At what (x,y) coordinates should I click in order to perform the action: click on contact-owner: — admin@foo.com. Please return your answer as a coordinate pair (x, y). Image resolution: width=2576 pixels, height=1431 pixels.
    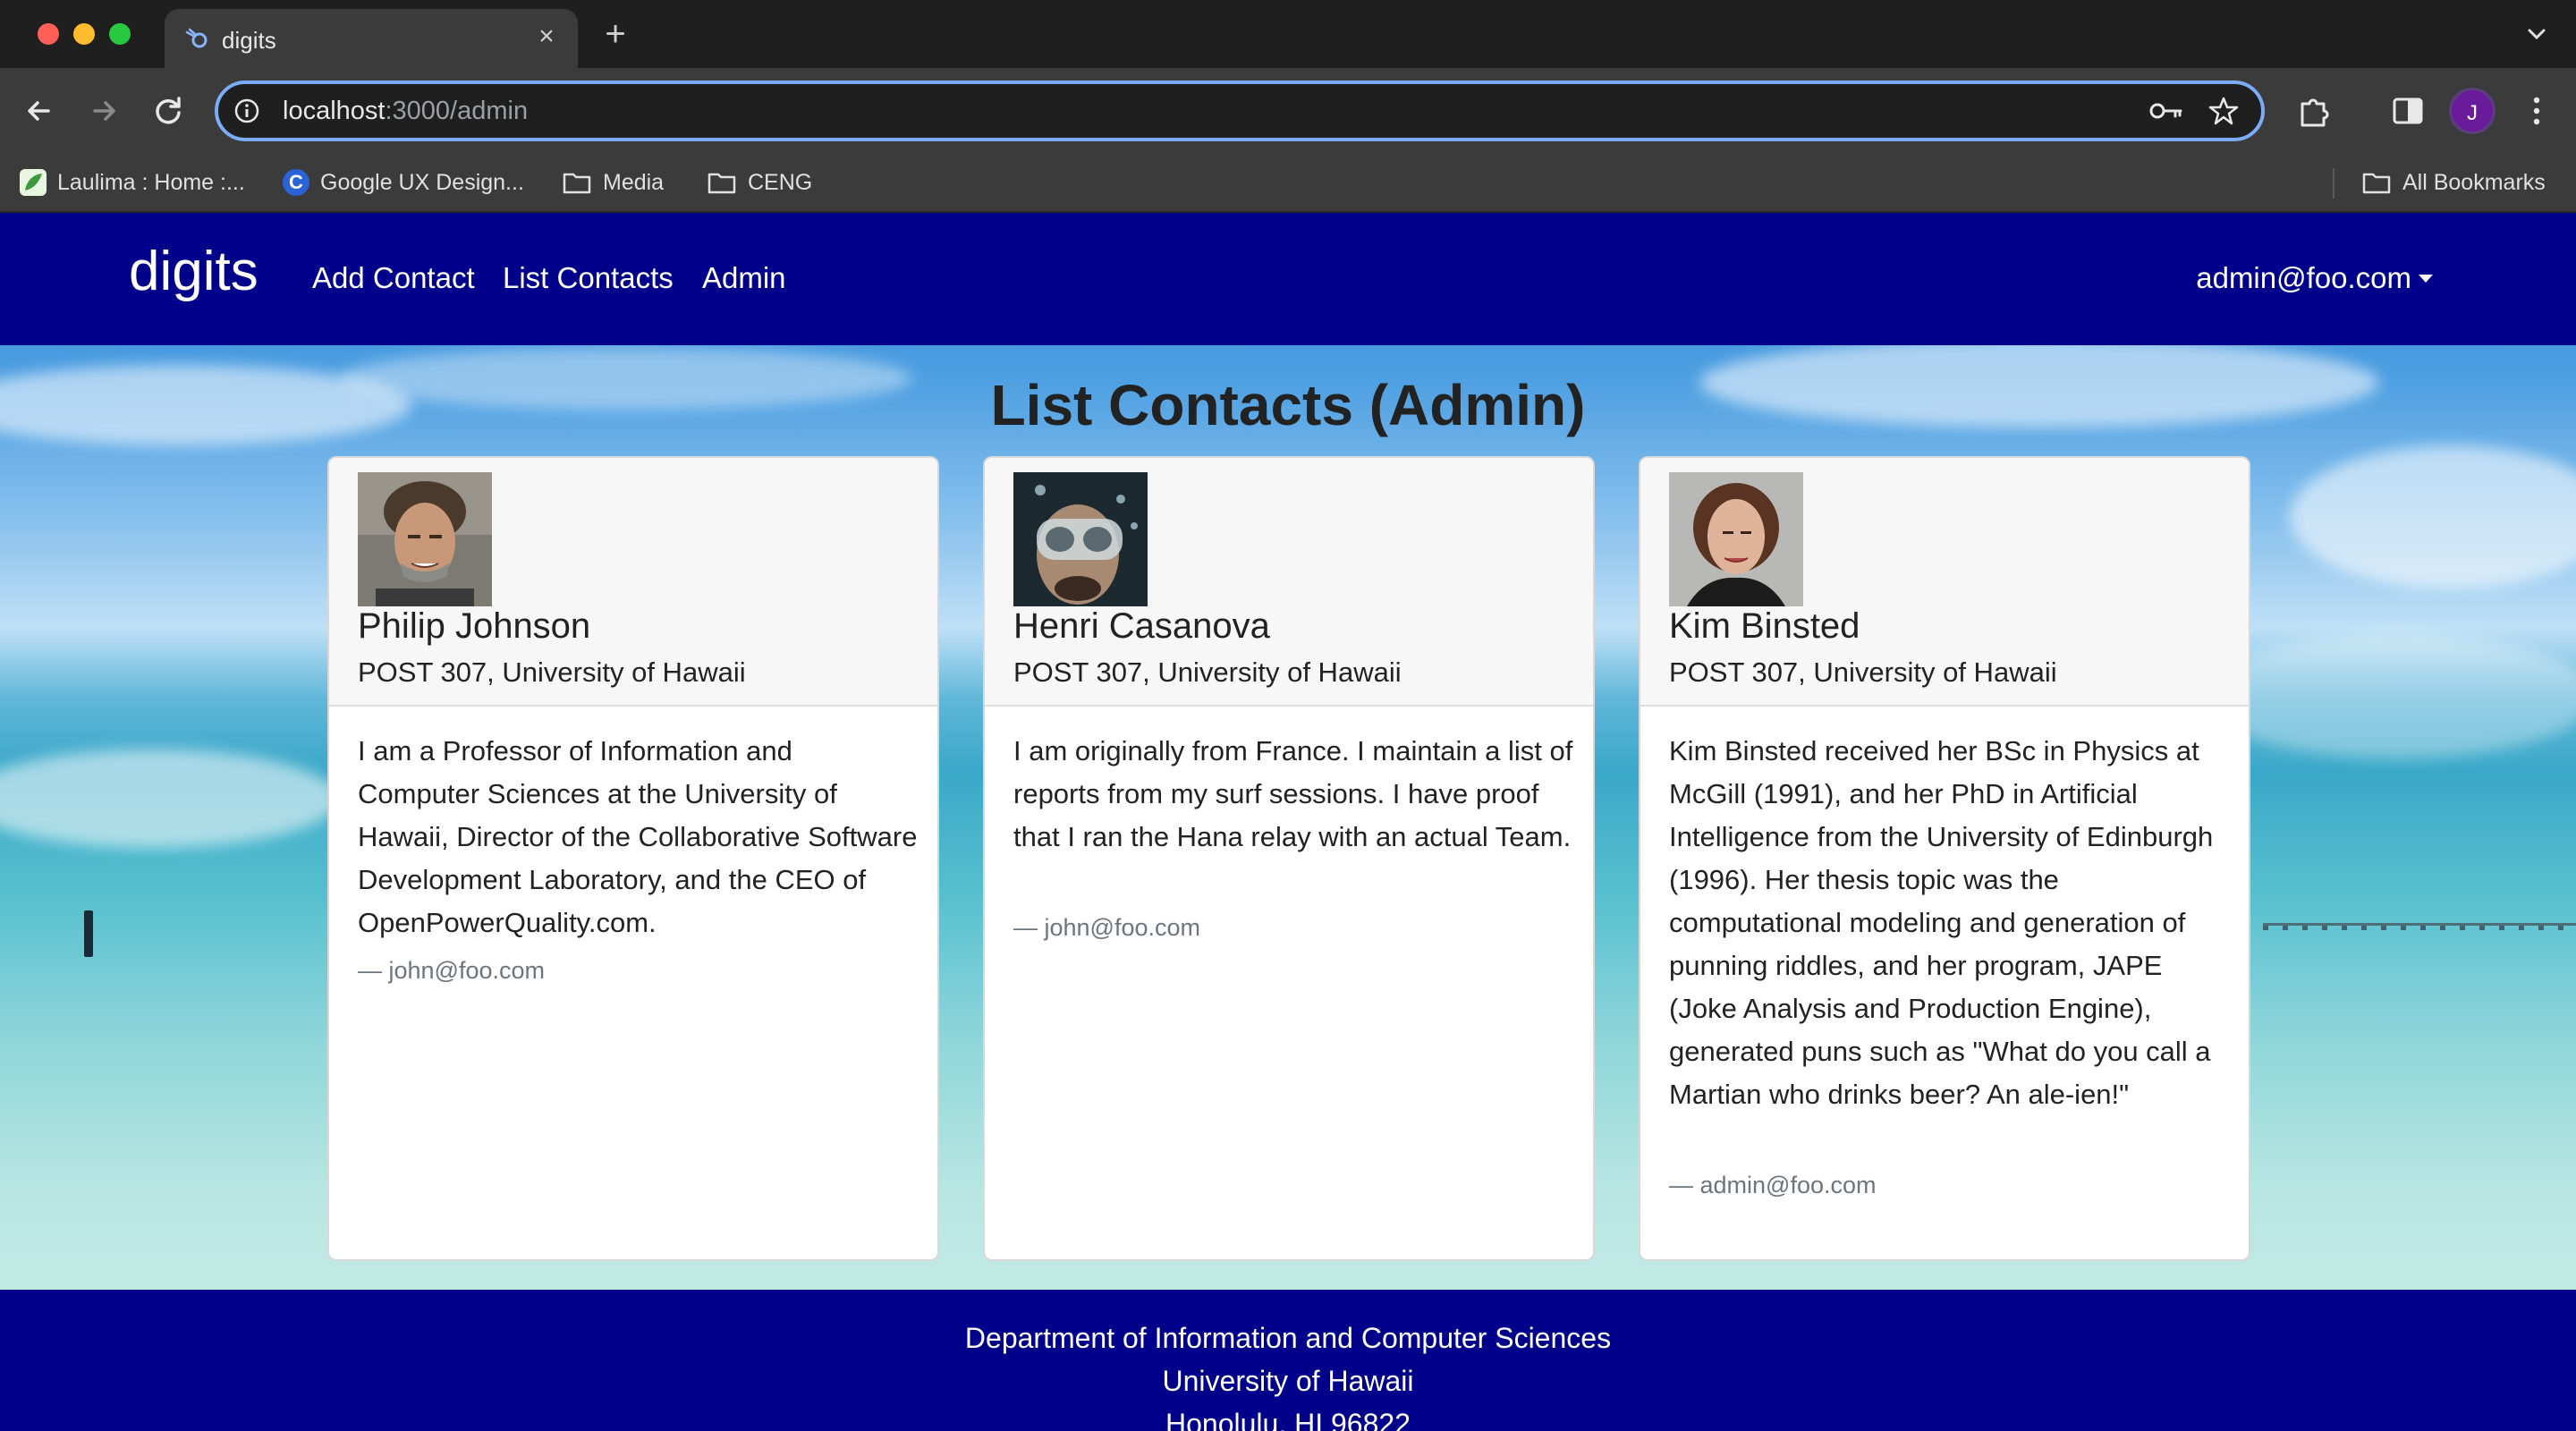
    Looking at the image, I should click on (1773, 1185).